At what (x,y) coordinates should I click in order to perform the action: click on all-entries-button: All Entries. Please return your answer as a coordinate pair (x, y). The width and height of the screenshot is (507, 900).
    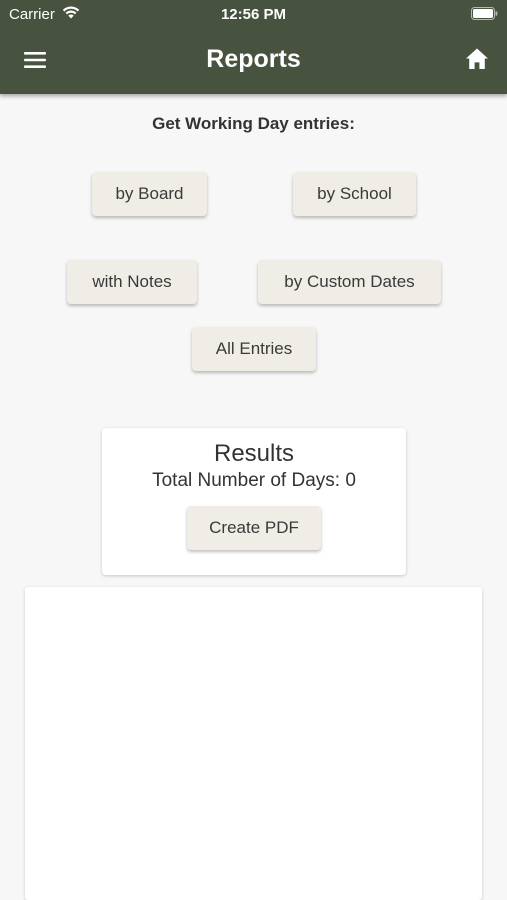
    Looking at the image, I should click on (254, 349).